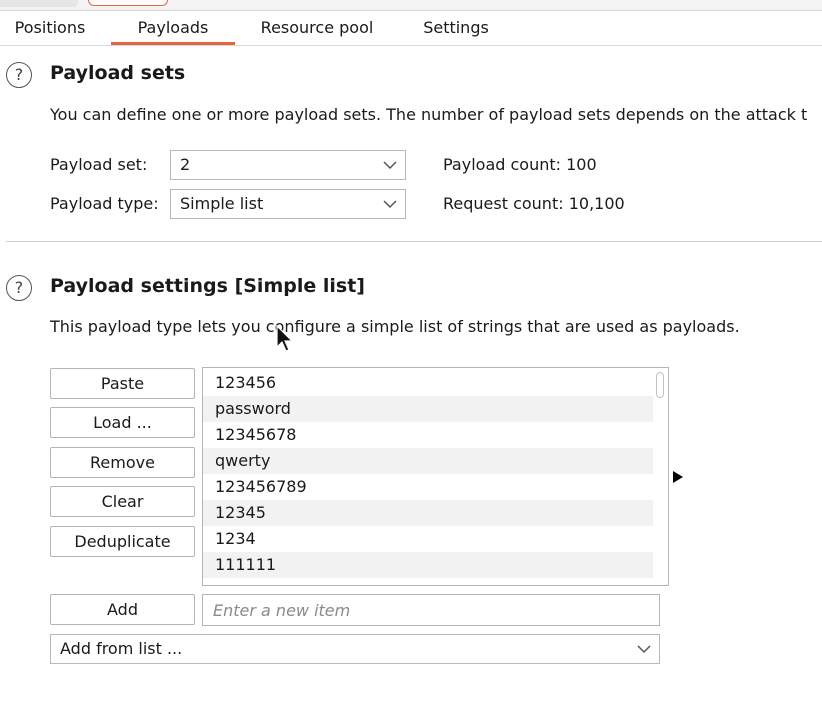  Describe the element at coordinates (122, 609) in the screenshot. I see `add-button: Add` at that location.